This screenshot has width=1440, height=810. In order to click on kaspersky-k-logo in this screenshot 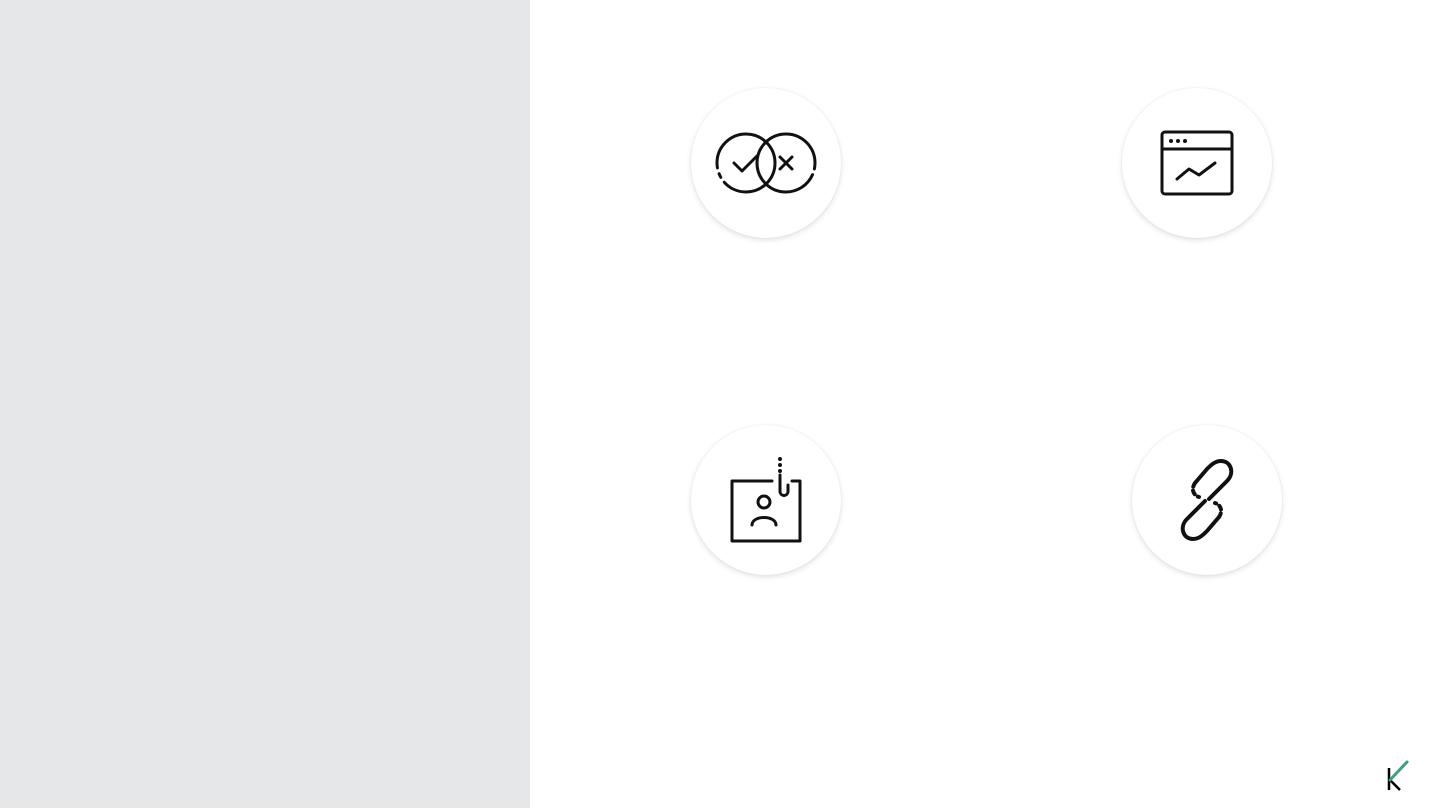, I will do `click(1398, 775)`.